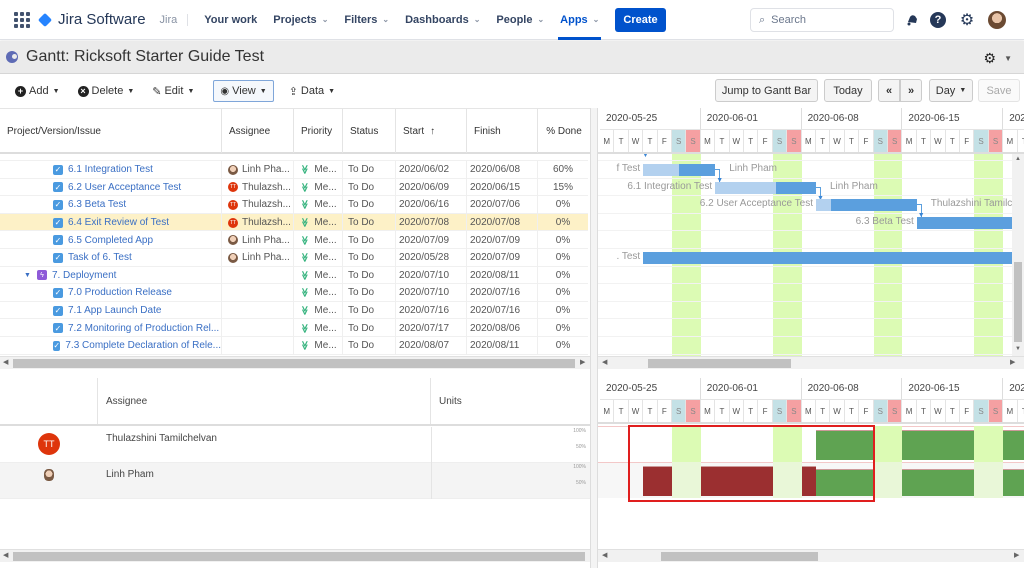 Image resolution: width=1024 pixels, height=576 pixels. I want to click on cell-start: 2020/07/09, so click(431, 240).